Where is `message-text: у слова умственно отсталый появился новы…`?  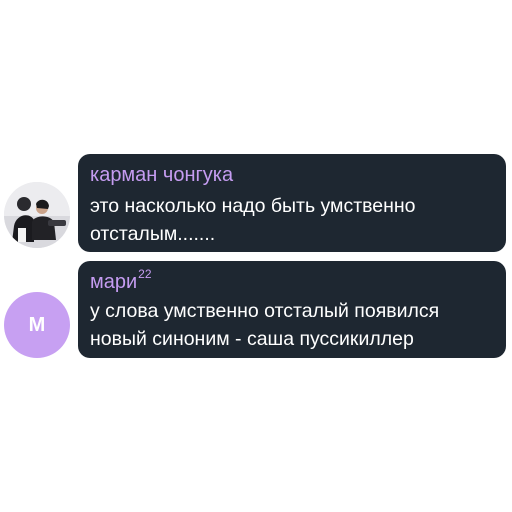 message-text: у слова умственно отсталый появился новы… is located at coordinates (265, 325).